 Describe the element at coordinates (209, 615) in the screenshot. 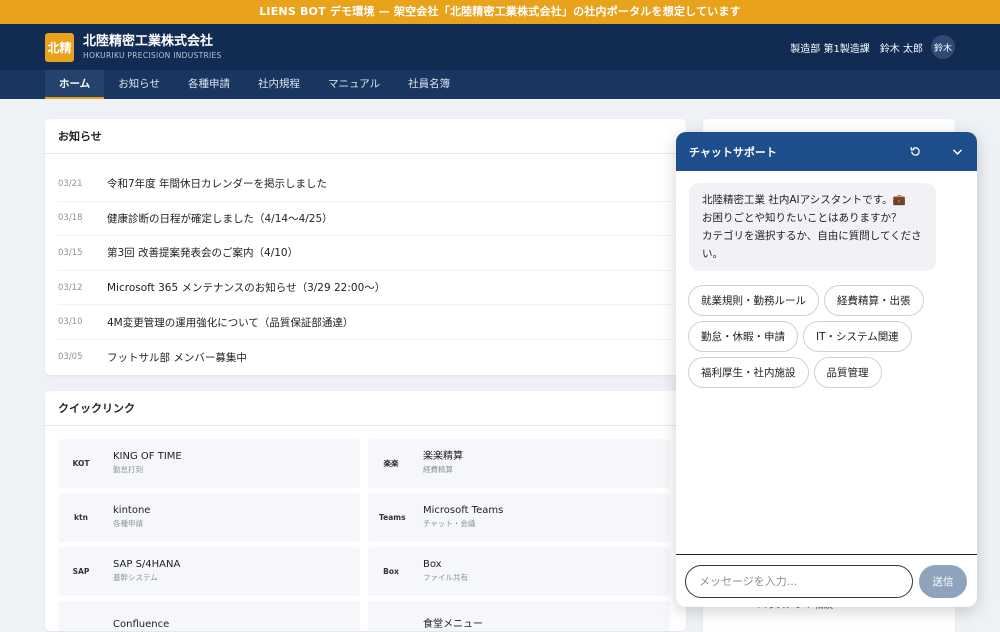

I see `link-confluence: Confluence` at that location.